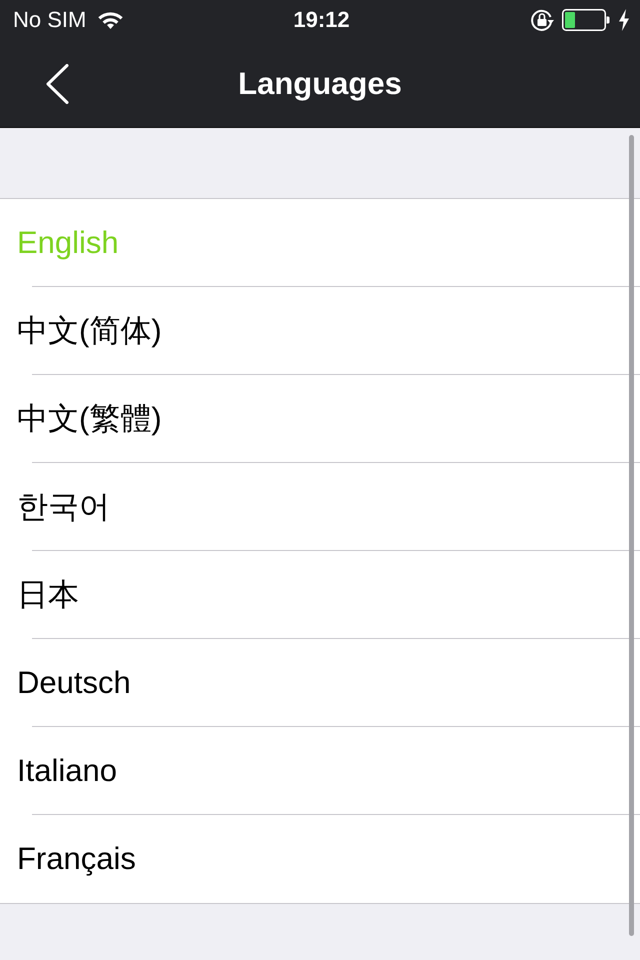 The image size is (640, 960). I want to click on battery-icon, so click(586, 20).